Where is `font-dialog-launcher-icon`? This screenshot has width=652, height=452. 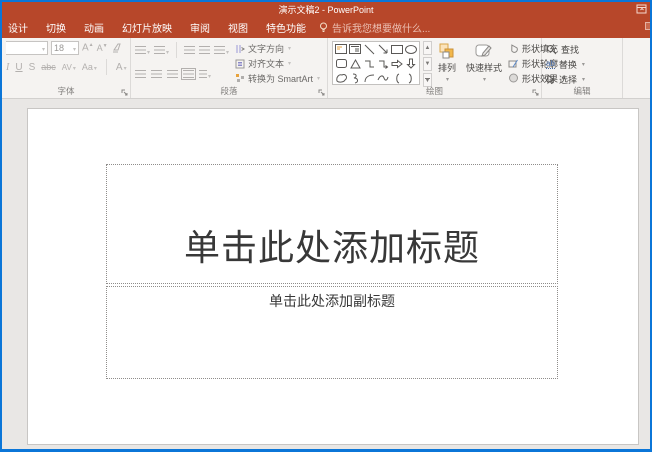
font-dialog-launcher-icon is located at coordinates (124, 92).